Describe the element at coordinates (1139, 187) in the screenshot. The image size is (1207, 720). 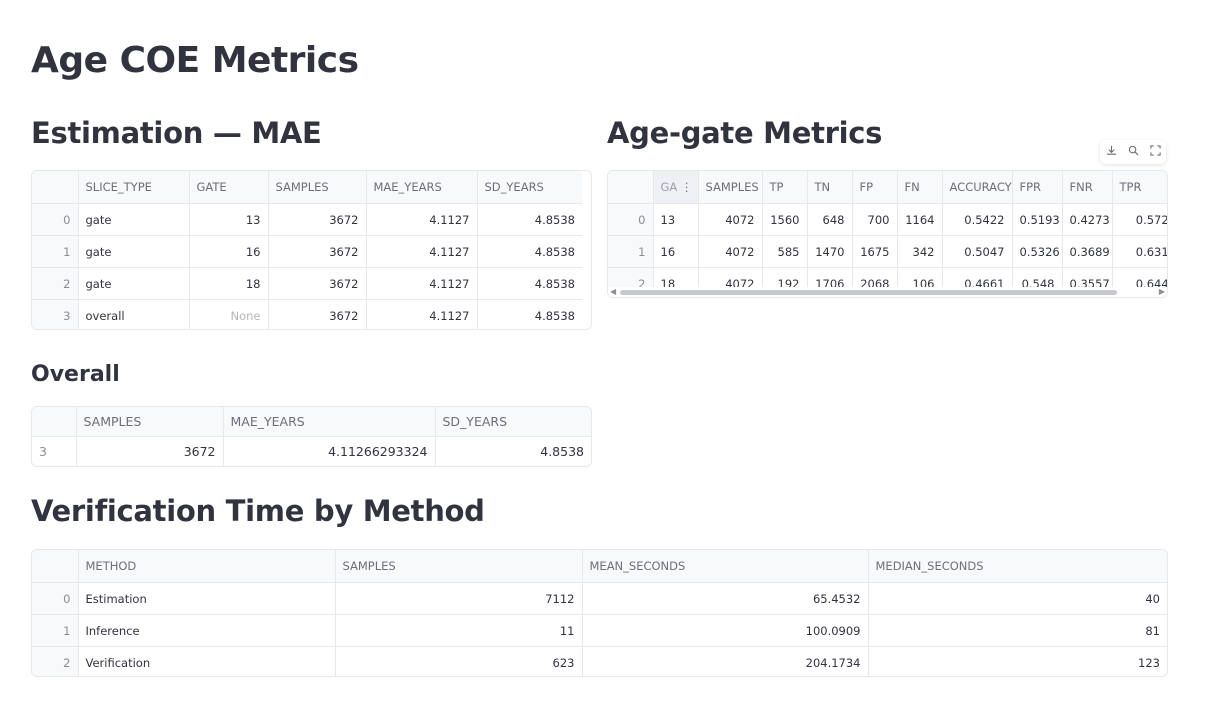
I see `column-header: TPR` at that location.